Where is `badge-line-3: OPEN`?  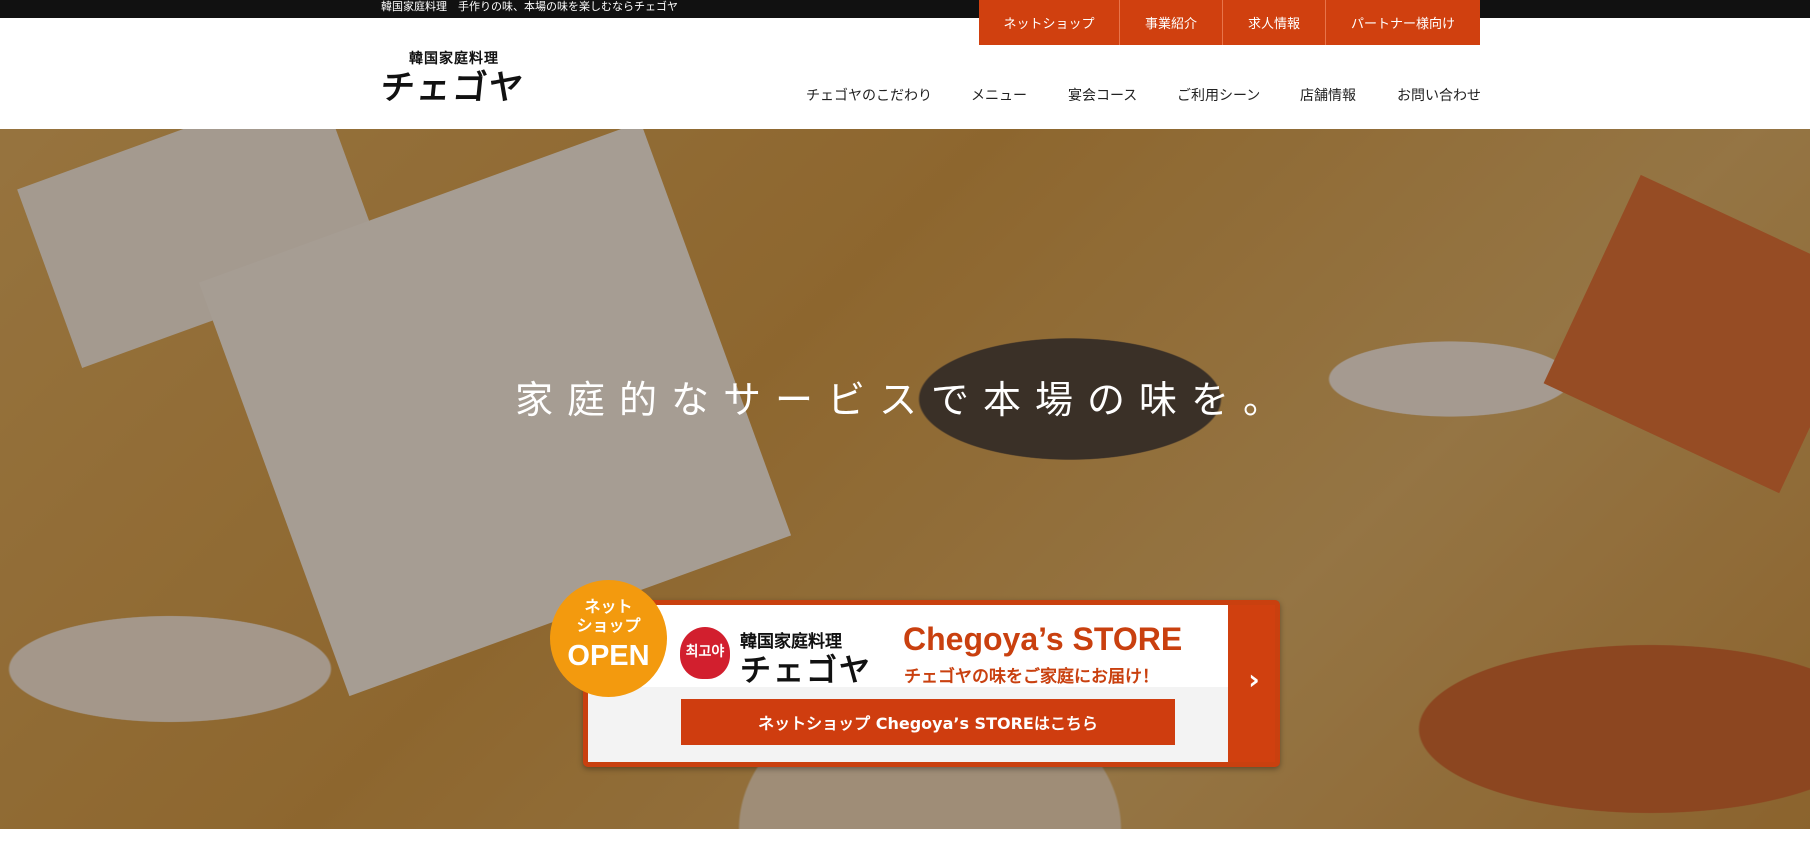
badge-line-3: OPEN is located at coordinates (608, 656).